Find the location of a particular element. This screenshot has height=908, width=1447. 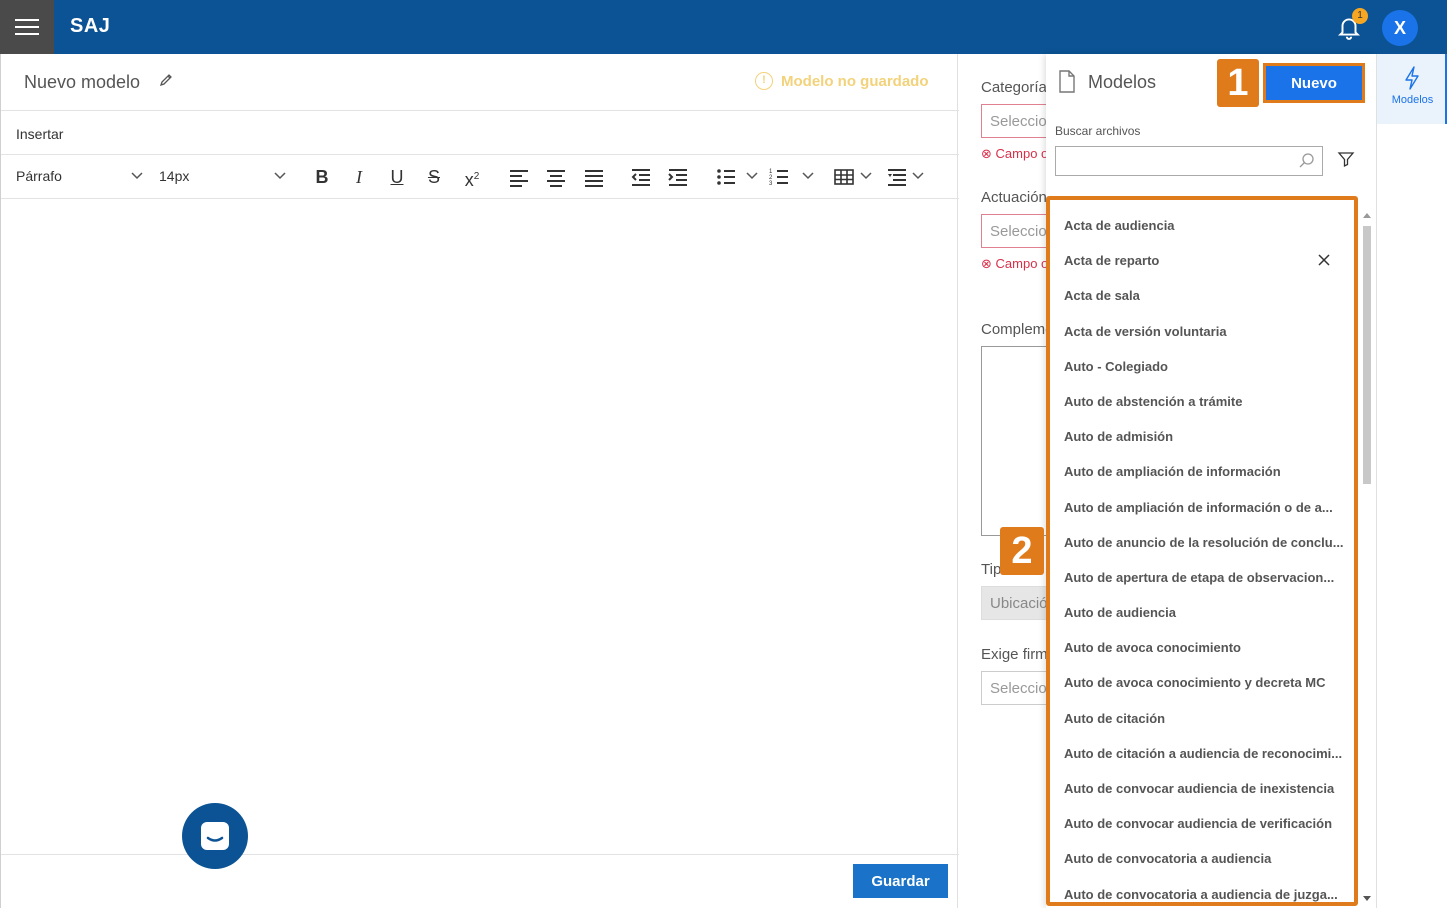

search-icon is located at coordinates (1307, 161).